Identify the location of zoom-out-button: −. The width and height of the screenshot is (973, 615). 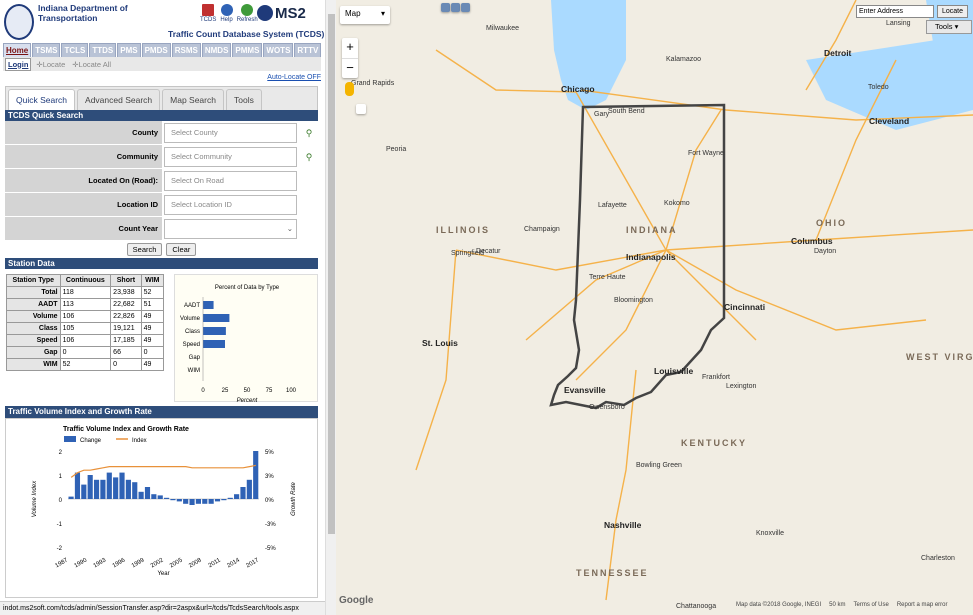
(350, 68).